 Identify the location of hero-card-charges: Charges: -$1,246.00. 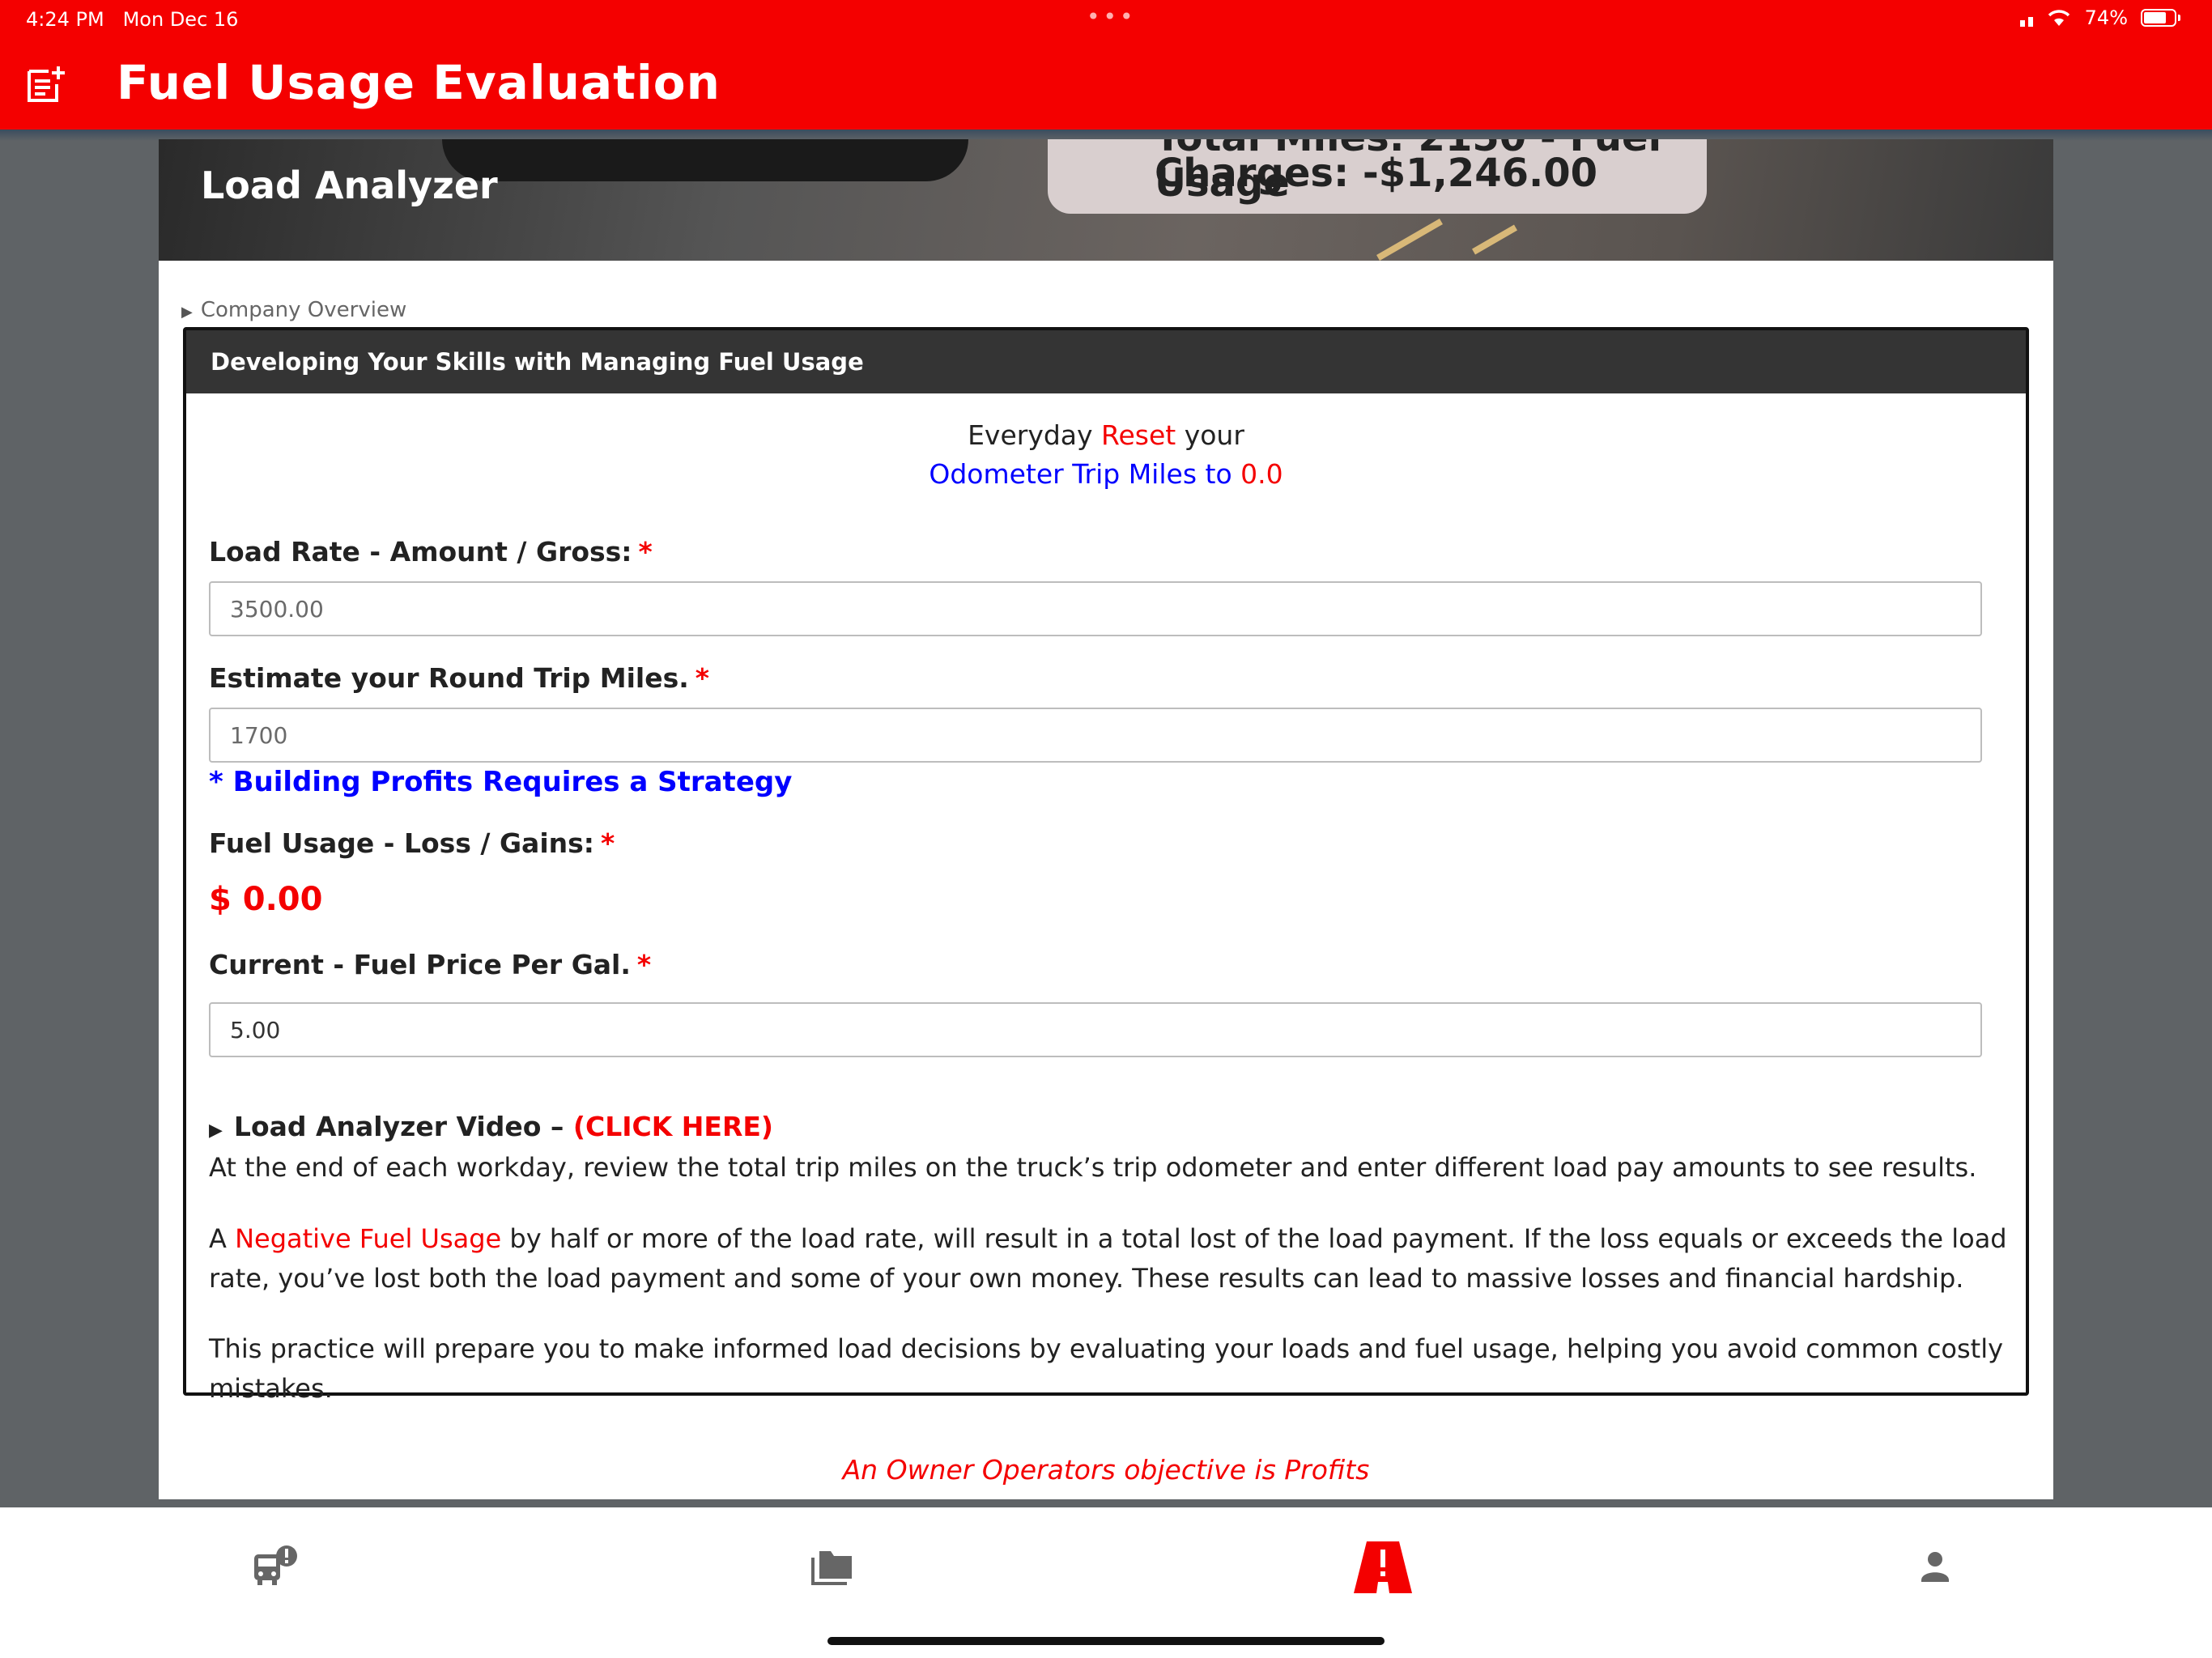
(1377, 173).